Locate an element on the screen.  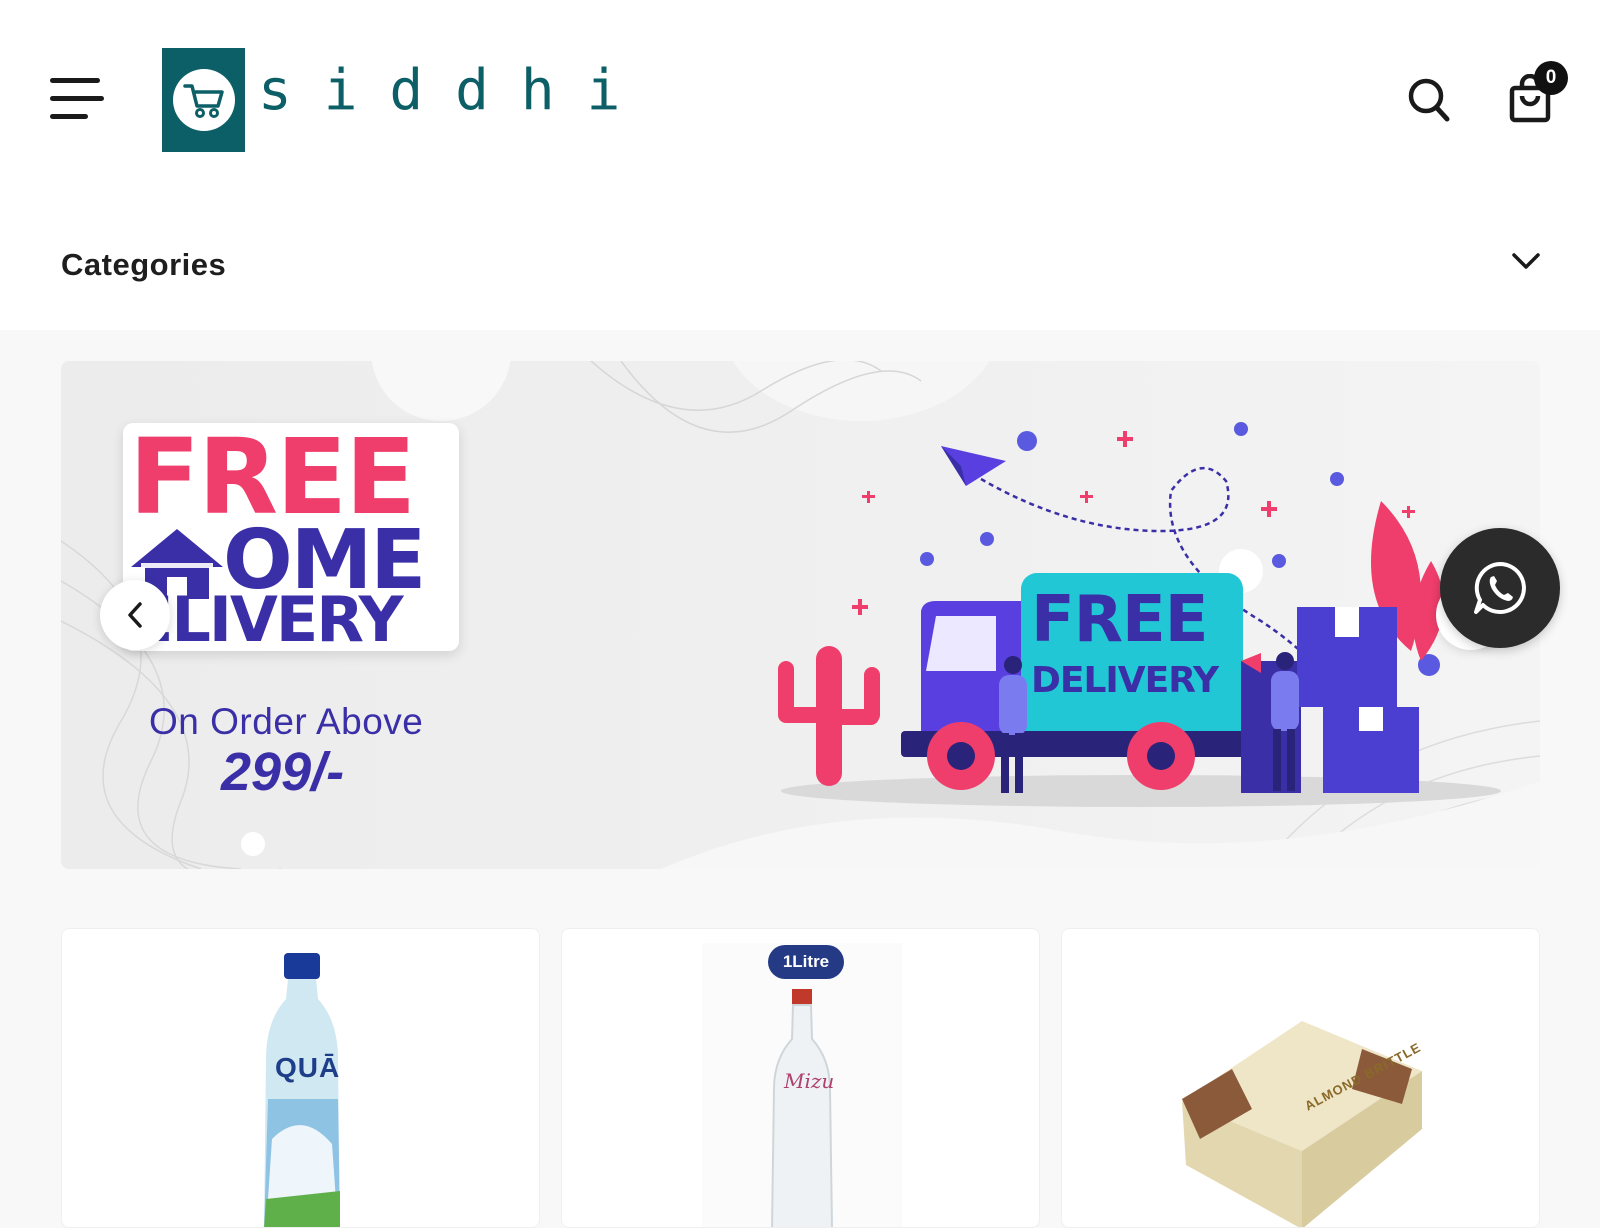
whatsapp-chat-button is located at coordinates (1500, 588).